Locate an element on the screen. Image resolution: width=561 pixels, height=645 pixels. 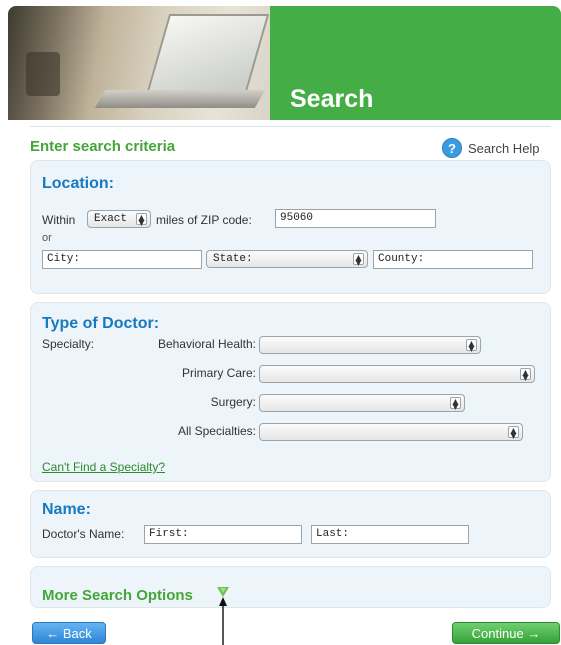
cant-find-specialty-link: Can't Find a Specialty? is located at coordinates (103, 467).